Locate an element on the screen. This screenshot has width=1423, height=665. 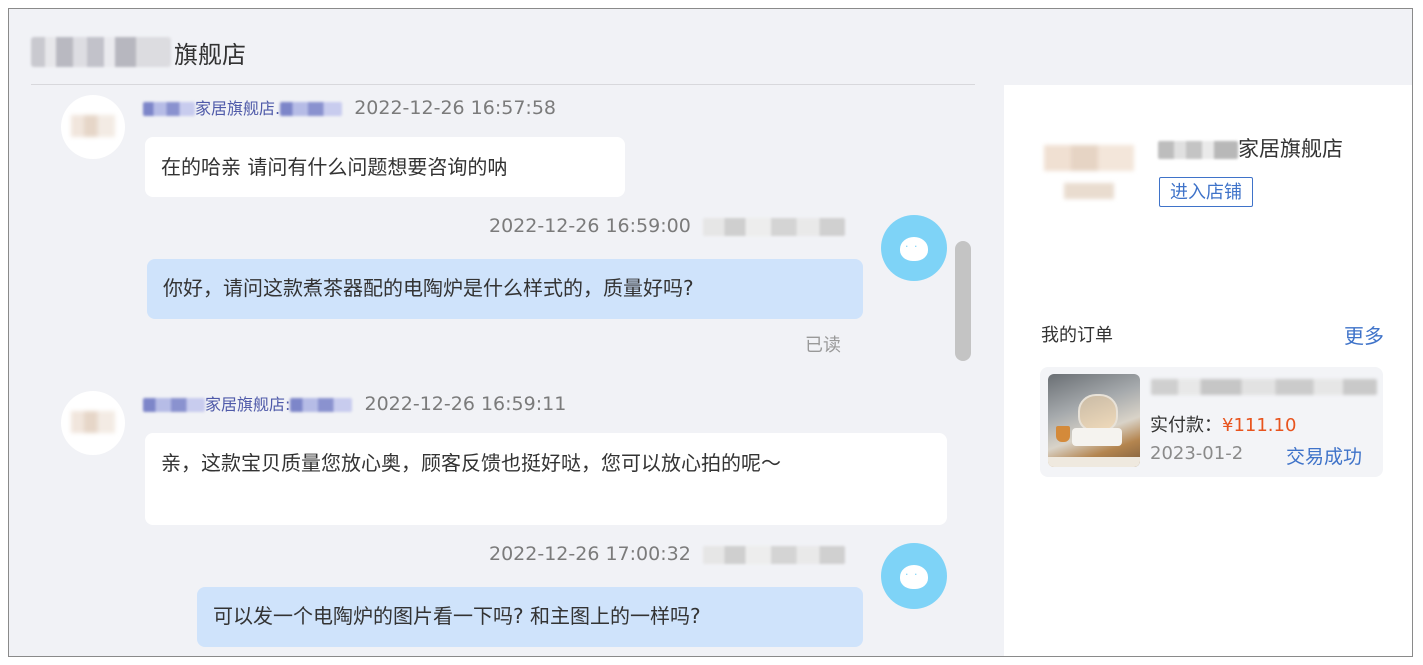
chat-scrollbar is located at coordinates (963, 301).